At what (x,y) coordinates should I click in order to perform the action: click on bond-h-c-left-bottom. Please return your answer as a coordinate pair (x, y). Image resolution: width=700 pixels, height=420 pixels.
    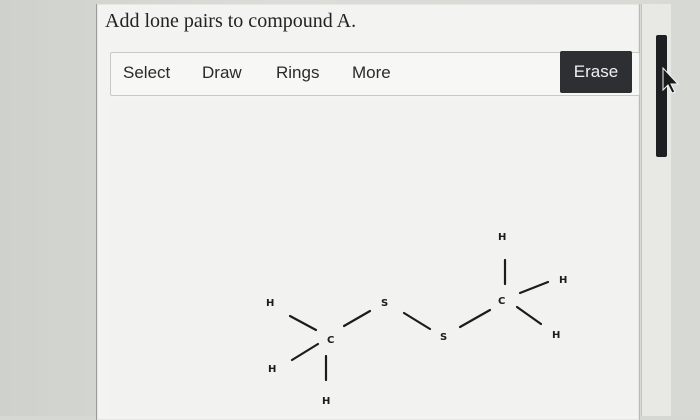
    Looking at the image, I should click on (305, 352).